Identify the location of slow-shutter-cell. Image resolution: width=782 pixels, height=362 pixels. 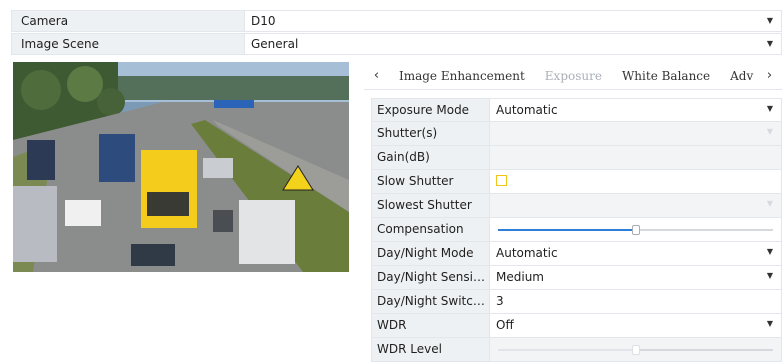
(635, 181).